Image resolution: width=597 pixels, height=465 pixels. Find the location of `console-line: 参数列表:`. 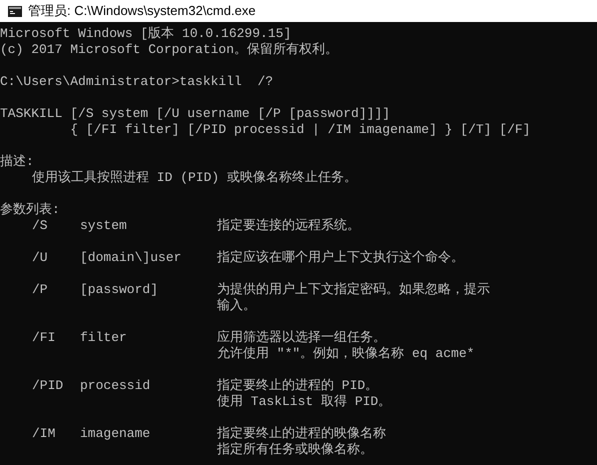

console-line: 参数列表: is located at coordinates (30, 210).